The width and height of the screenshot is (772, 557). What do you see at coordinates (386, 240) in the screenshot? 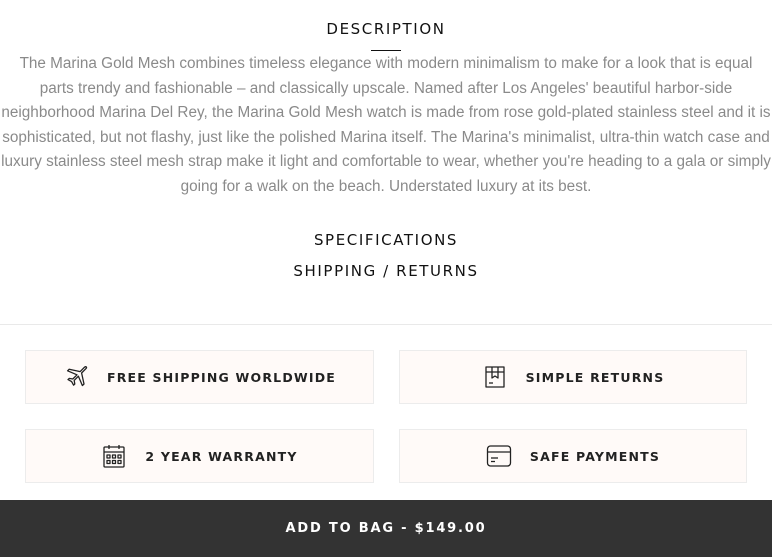
I see `specifications-heading: SPECIFICATIONS` at bounding box center [386, 240].